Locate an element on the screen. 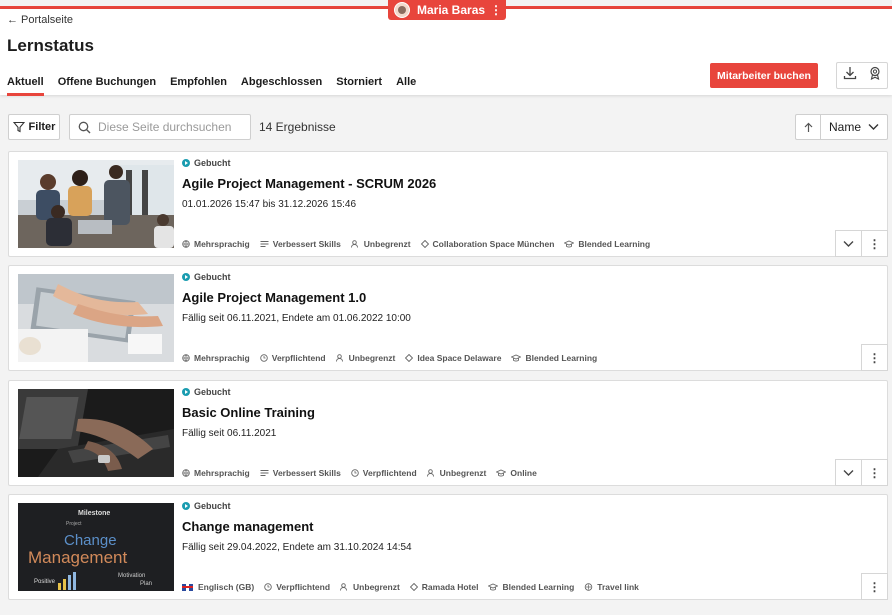  sort-select: Name is located at coordinates (854, 127).